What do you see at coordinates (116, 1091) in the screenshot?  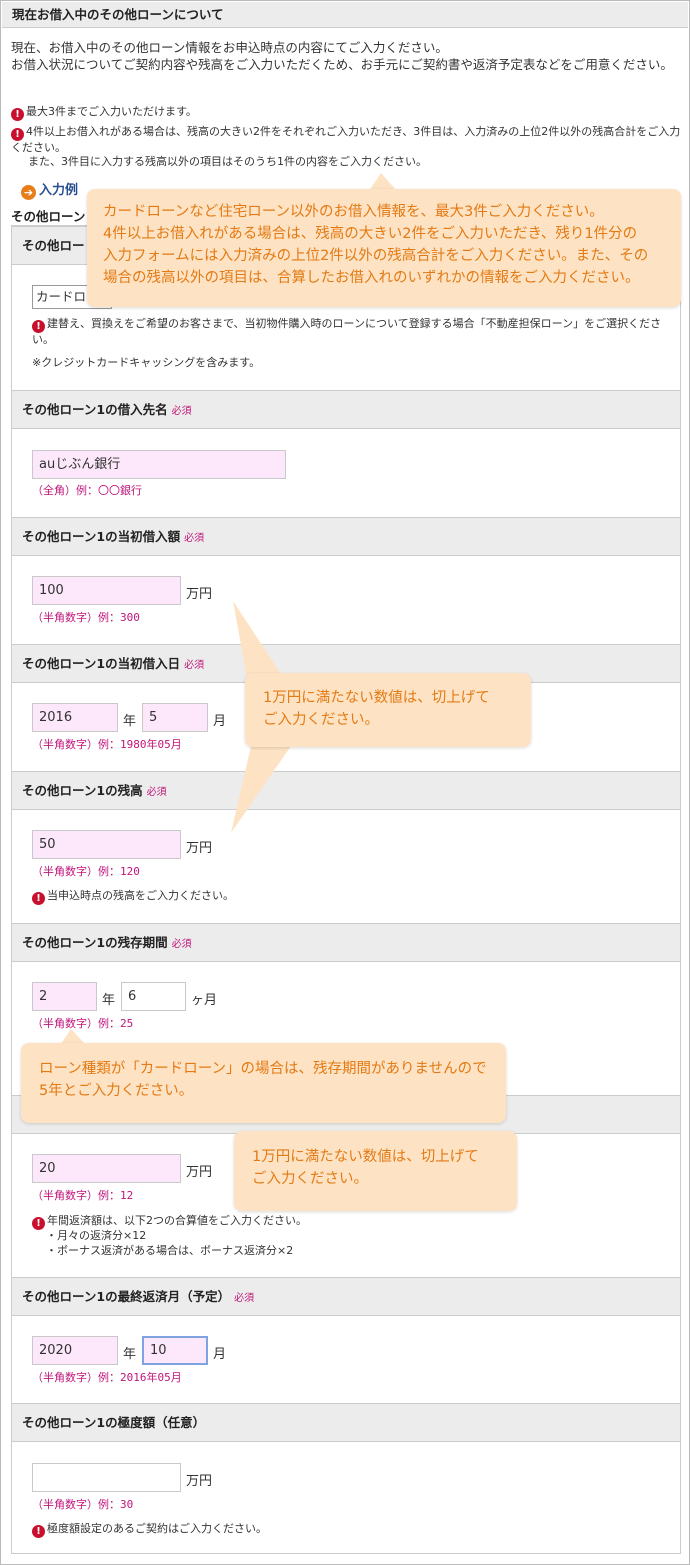 I see `card-callout-line-2: 5年とご入力ください。` at bounding box center [116, 1091].